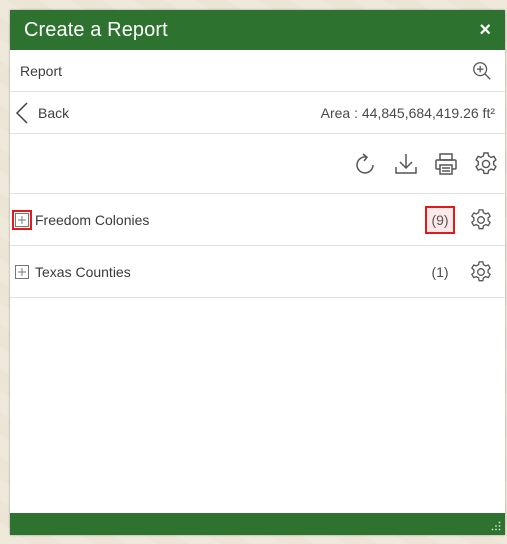  Describe the element at coordinates (41, 70) in the screenshot. I see `report-label: Report` at that location.